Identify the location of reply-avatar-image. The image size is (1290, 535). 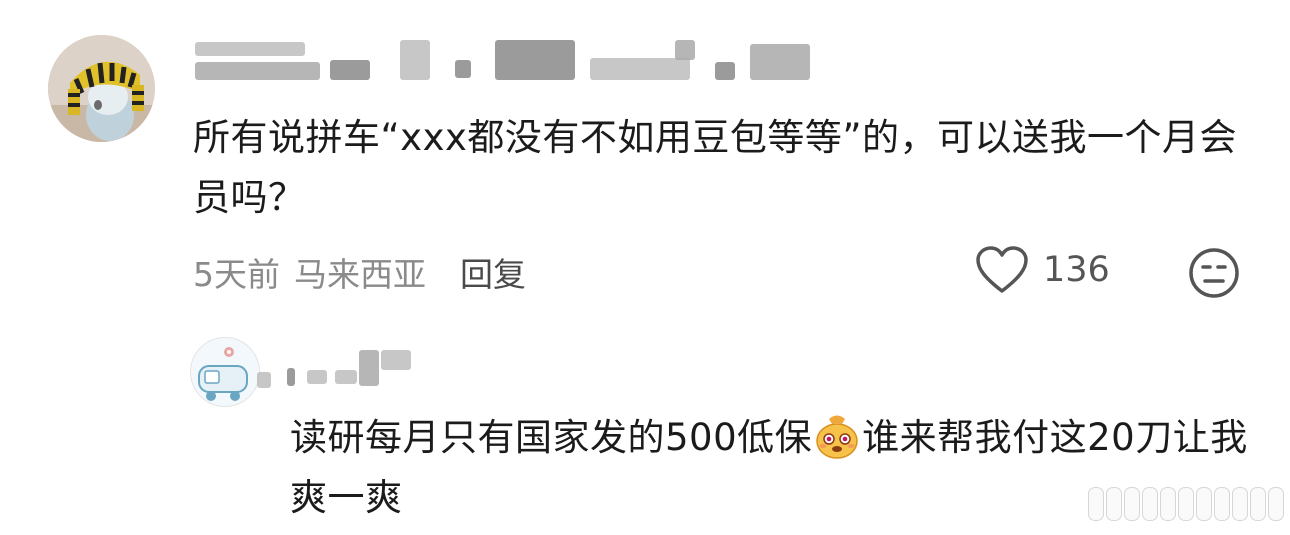
(225, 372).